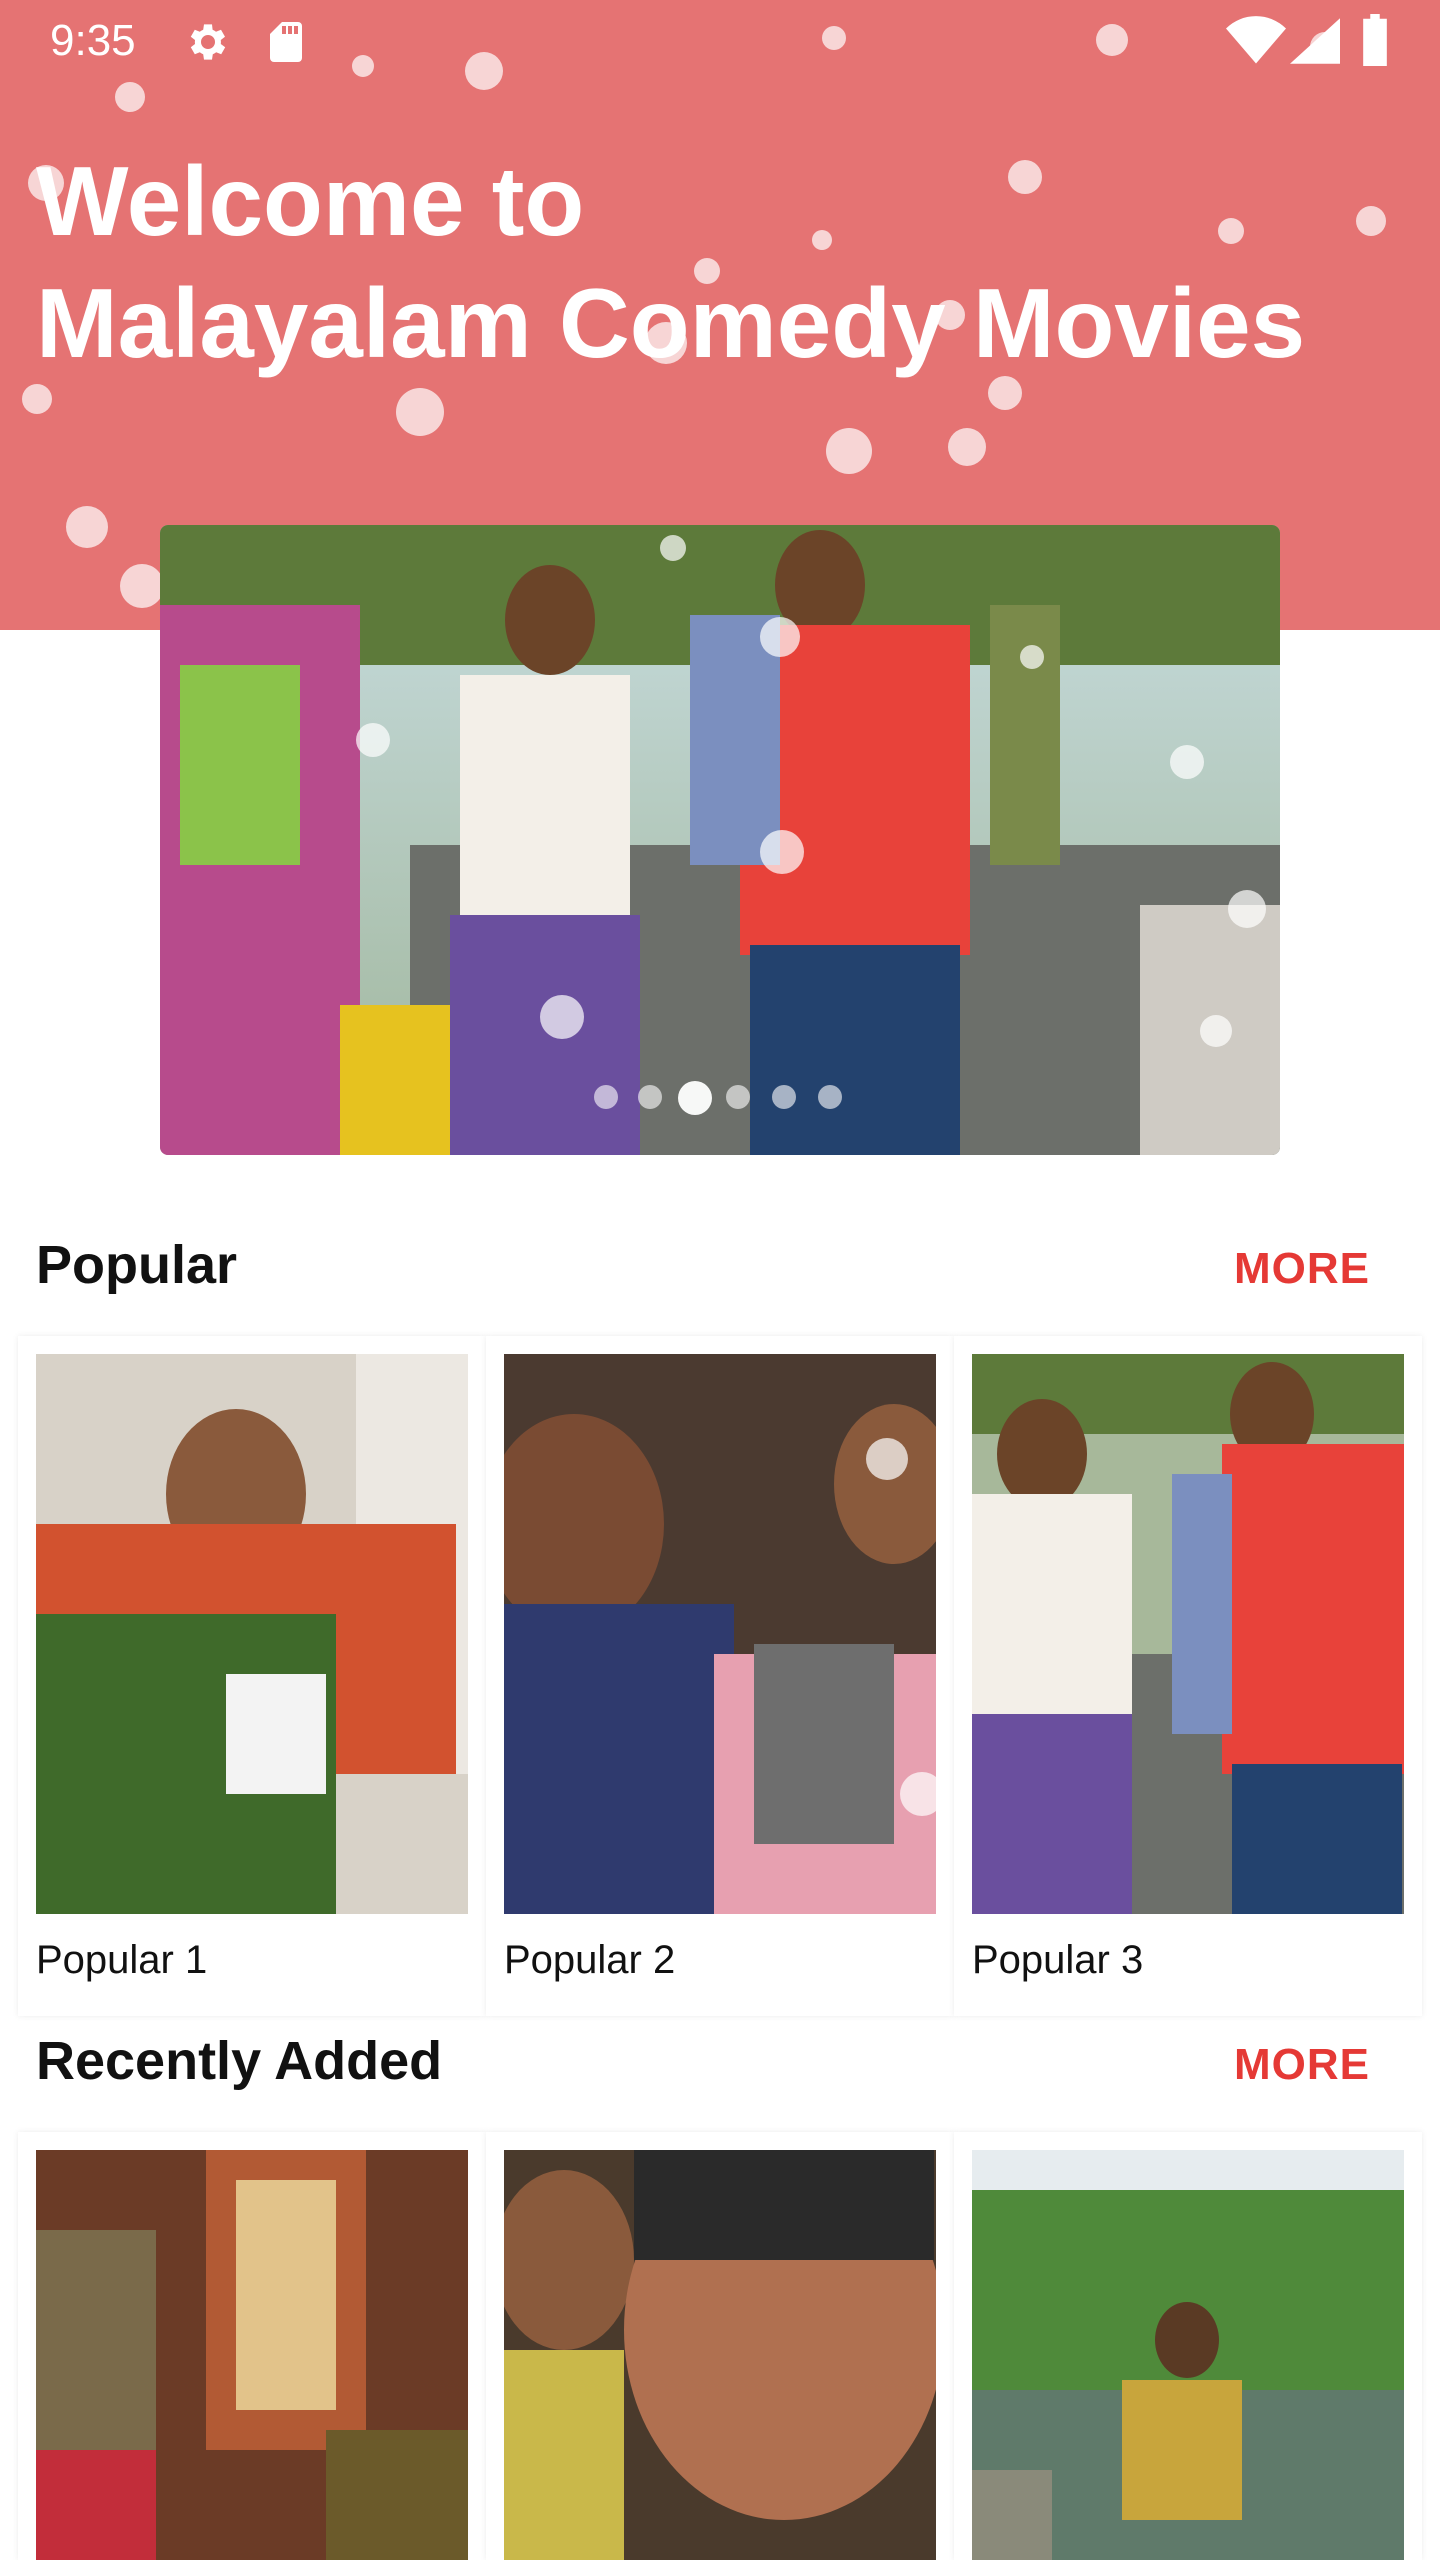 The image size is (1440, 2560). Describe the element at coordinates (589, 1960) in the screenshot. I see `popular-2-title: Popular 2` at that location.